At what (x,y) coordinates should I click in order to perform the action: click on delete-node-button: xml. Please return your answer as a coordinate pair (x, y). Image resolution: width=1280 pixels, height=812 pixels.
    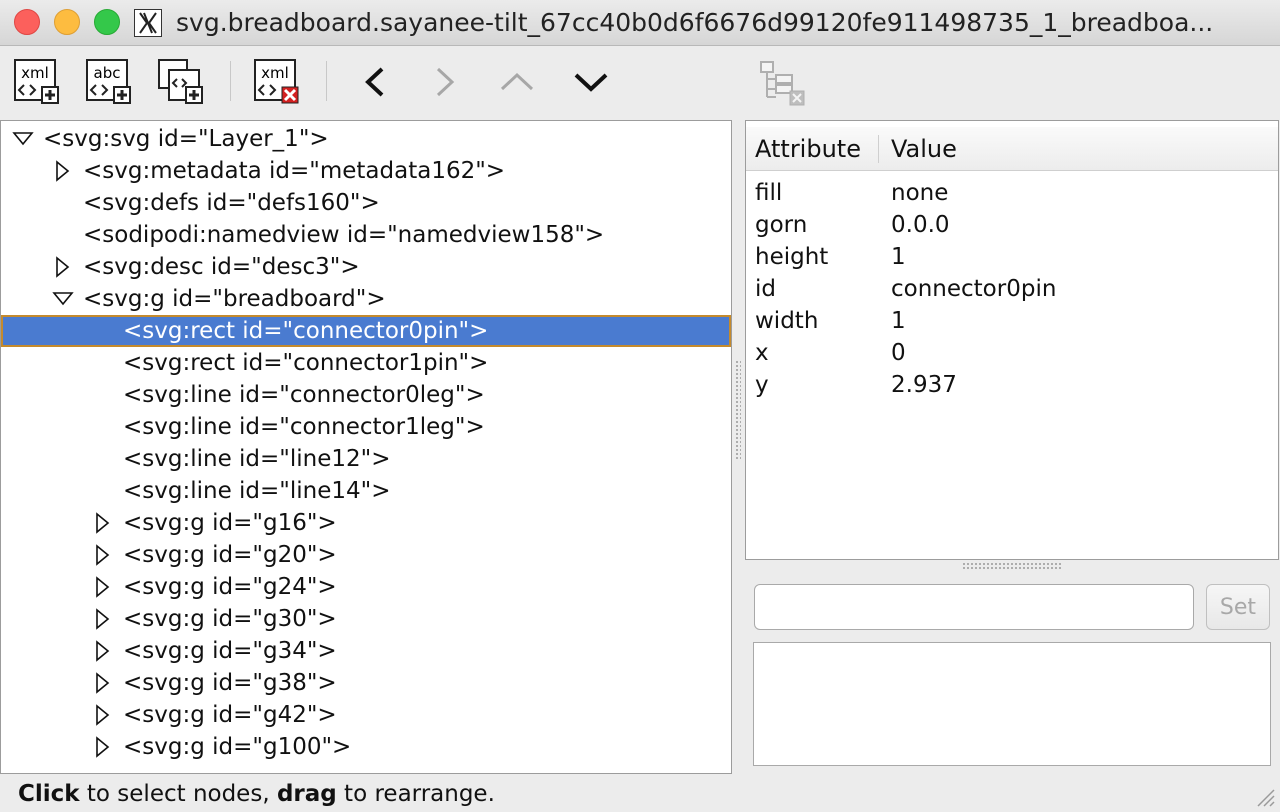
    Looking at the image, I should click on (277, 82).